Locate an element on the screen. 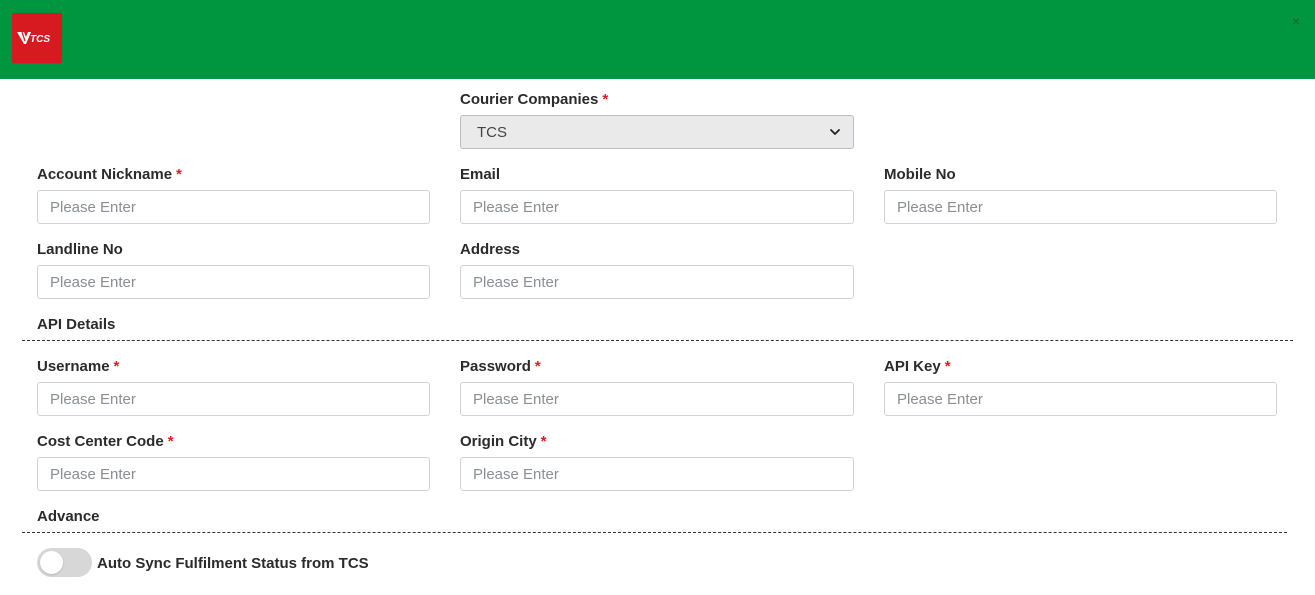  account-nickname-label: Account Nickname * is located at coordinates (109, 174).